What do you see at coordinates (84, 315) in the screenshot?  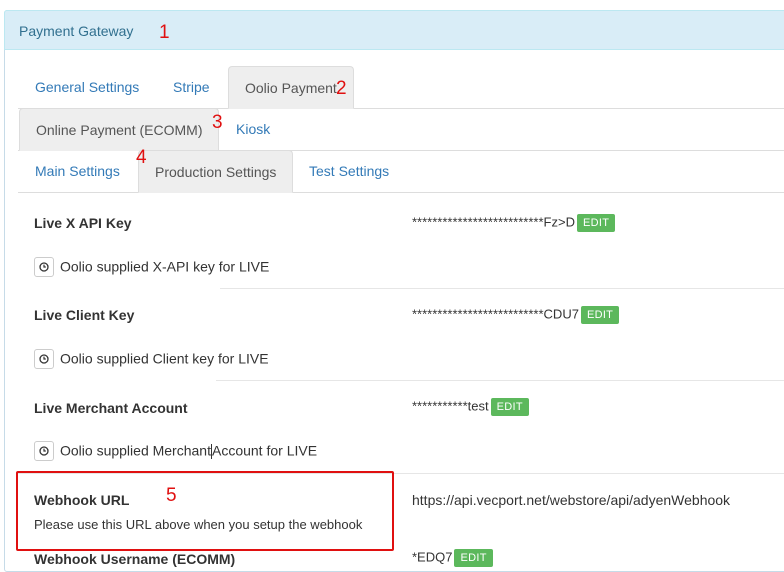 I see `live-client-key-label: Live Client Key` at bounding box center [84, 315].